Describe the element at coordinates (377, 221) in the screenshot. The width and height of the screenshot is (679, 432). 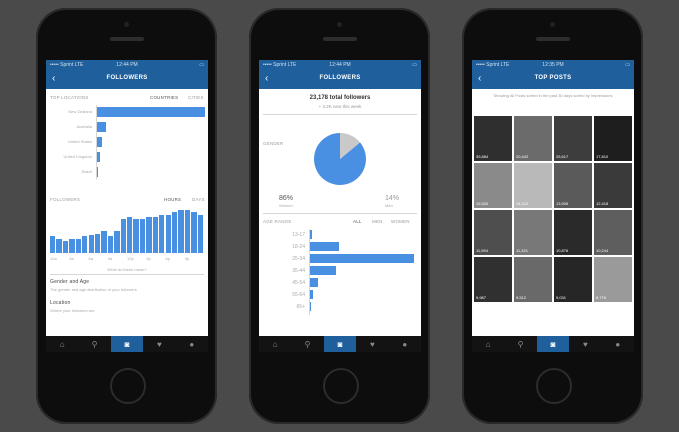
I see `tab-men: MEN` at that location.